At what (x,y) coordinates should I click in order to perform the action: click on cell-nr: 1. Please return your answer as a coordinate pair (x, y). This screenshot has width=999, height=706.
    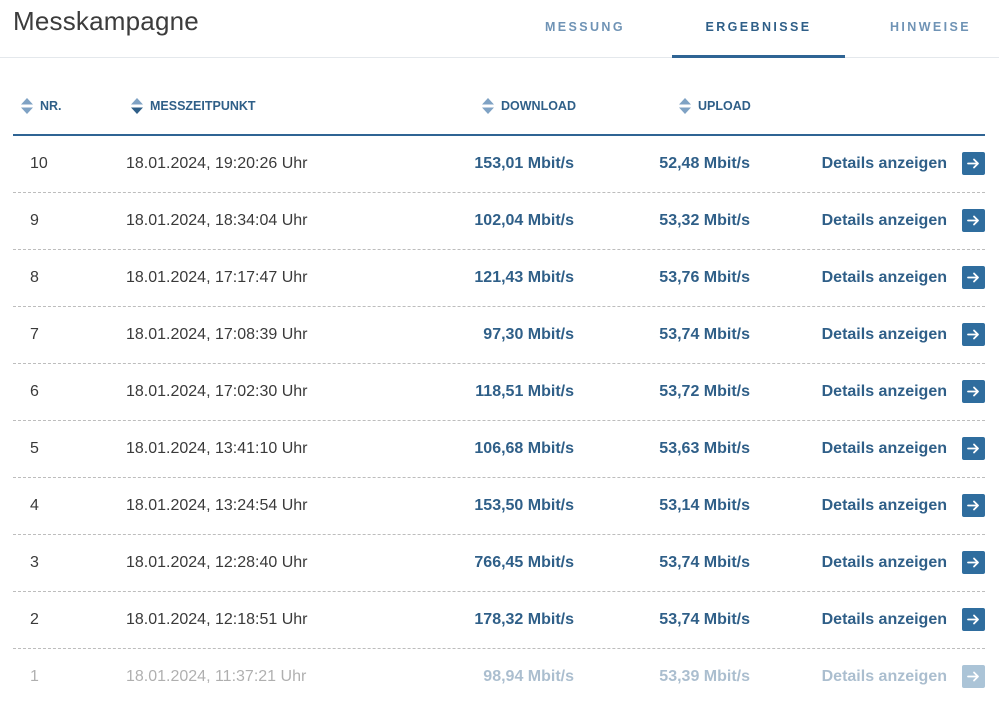
    Looking at the image, I should click on (34, 676).